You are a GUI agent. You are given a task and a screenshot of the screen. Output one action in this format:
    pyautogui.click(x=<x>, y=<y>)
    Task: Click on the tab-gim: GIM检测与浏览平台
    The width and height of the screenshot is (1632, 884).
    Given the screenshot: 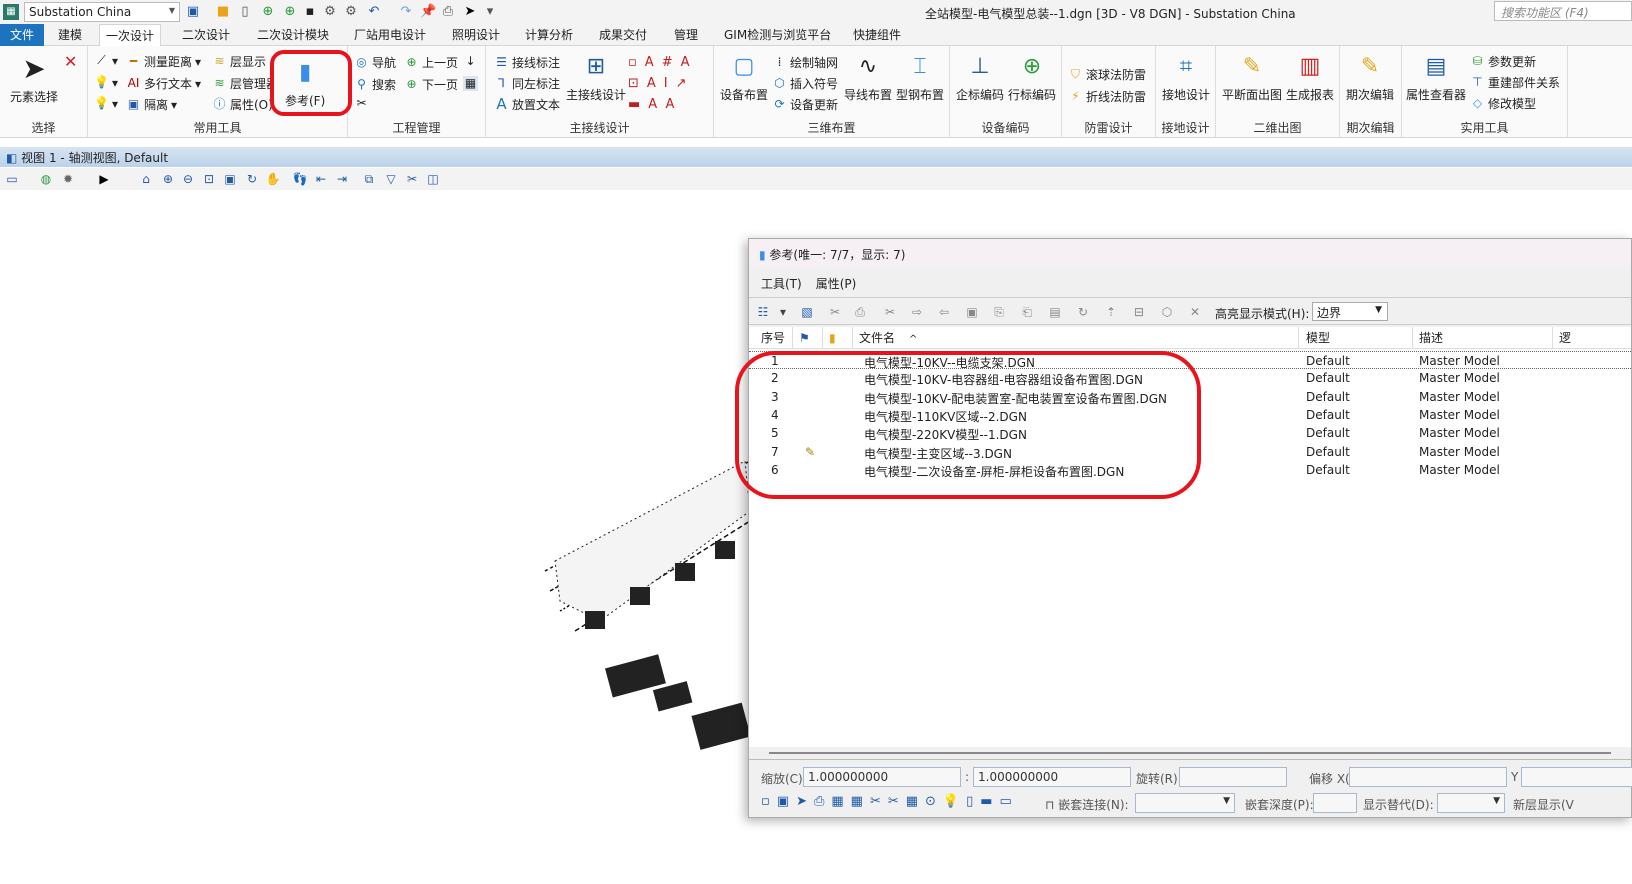 What is the action you would take?
    pyautogui.click(x=777, y=35)
    